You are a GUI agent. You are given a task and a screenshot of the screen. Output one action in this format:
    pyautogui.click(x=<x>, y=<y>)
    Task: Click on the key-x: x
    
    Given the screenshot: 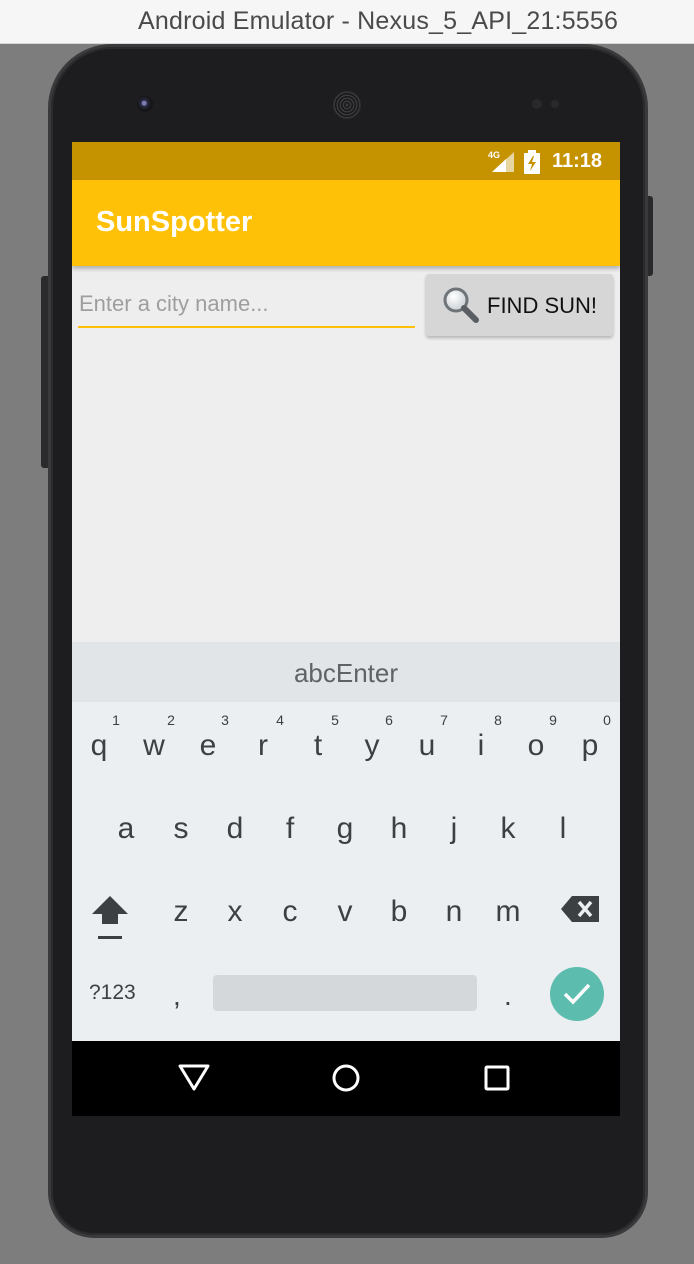 What is the action you would take?
    pyautogui.click(x=235, y=912)
    